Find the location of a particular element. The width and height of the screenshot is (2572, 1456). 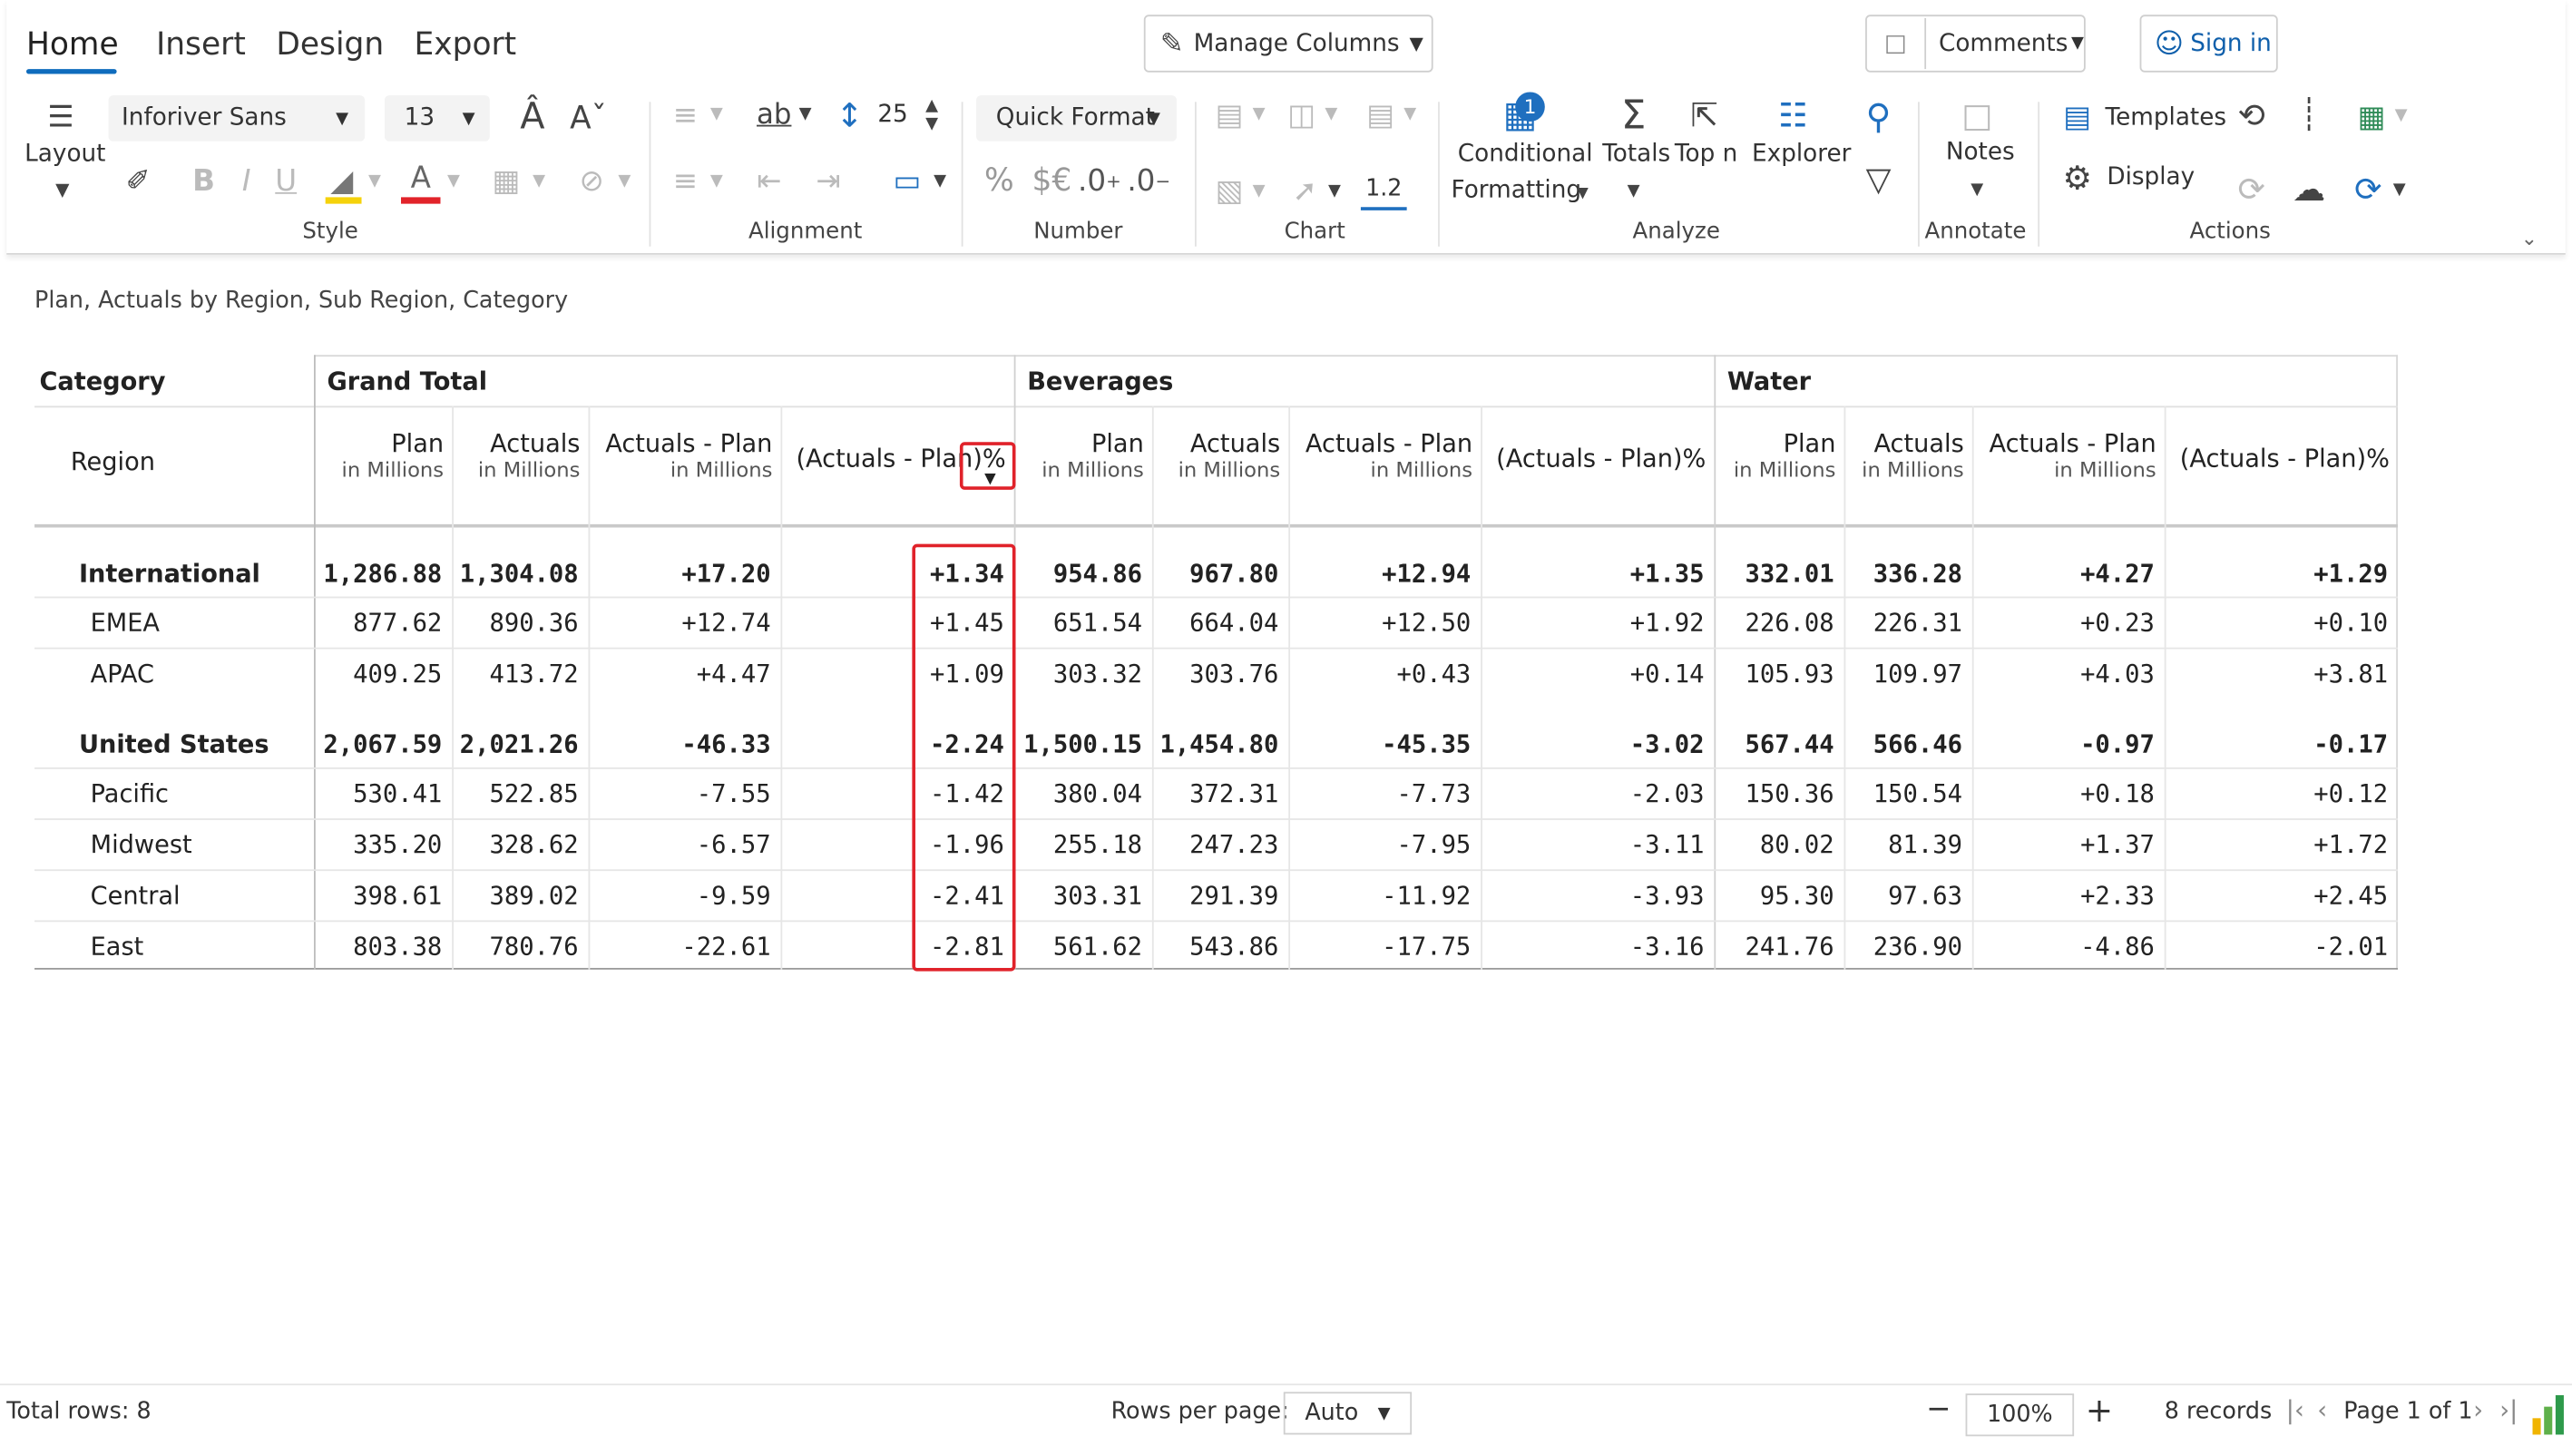

previous-page-icon: ‹ is located at coordinates (2322, 1410).